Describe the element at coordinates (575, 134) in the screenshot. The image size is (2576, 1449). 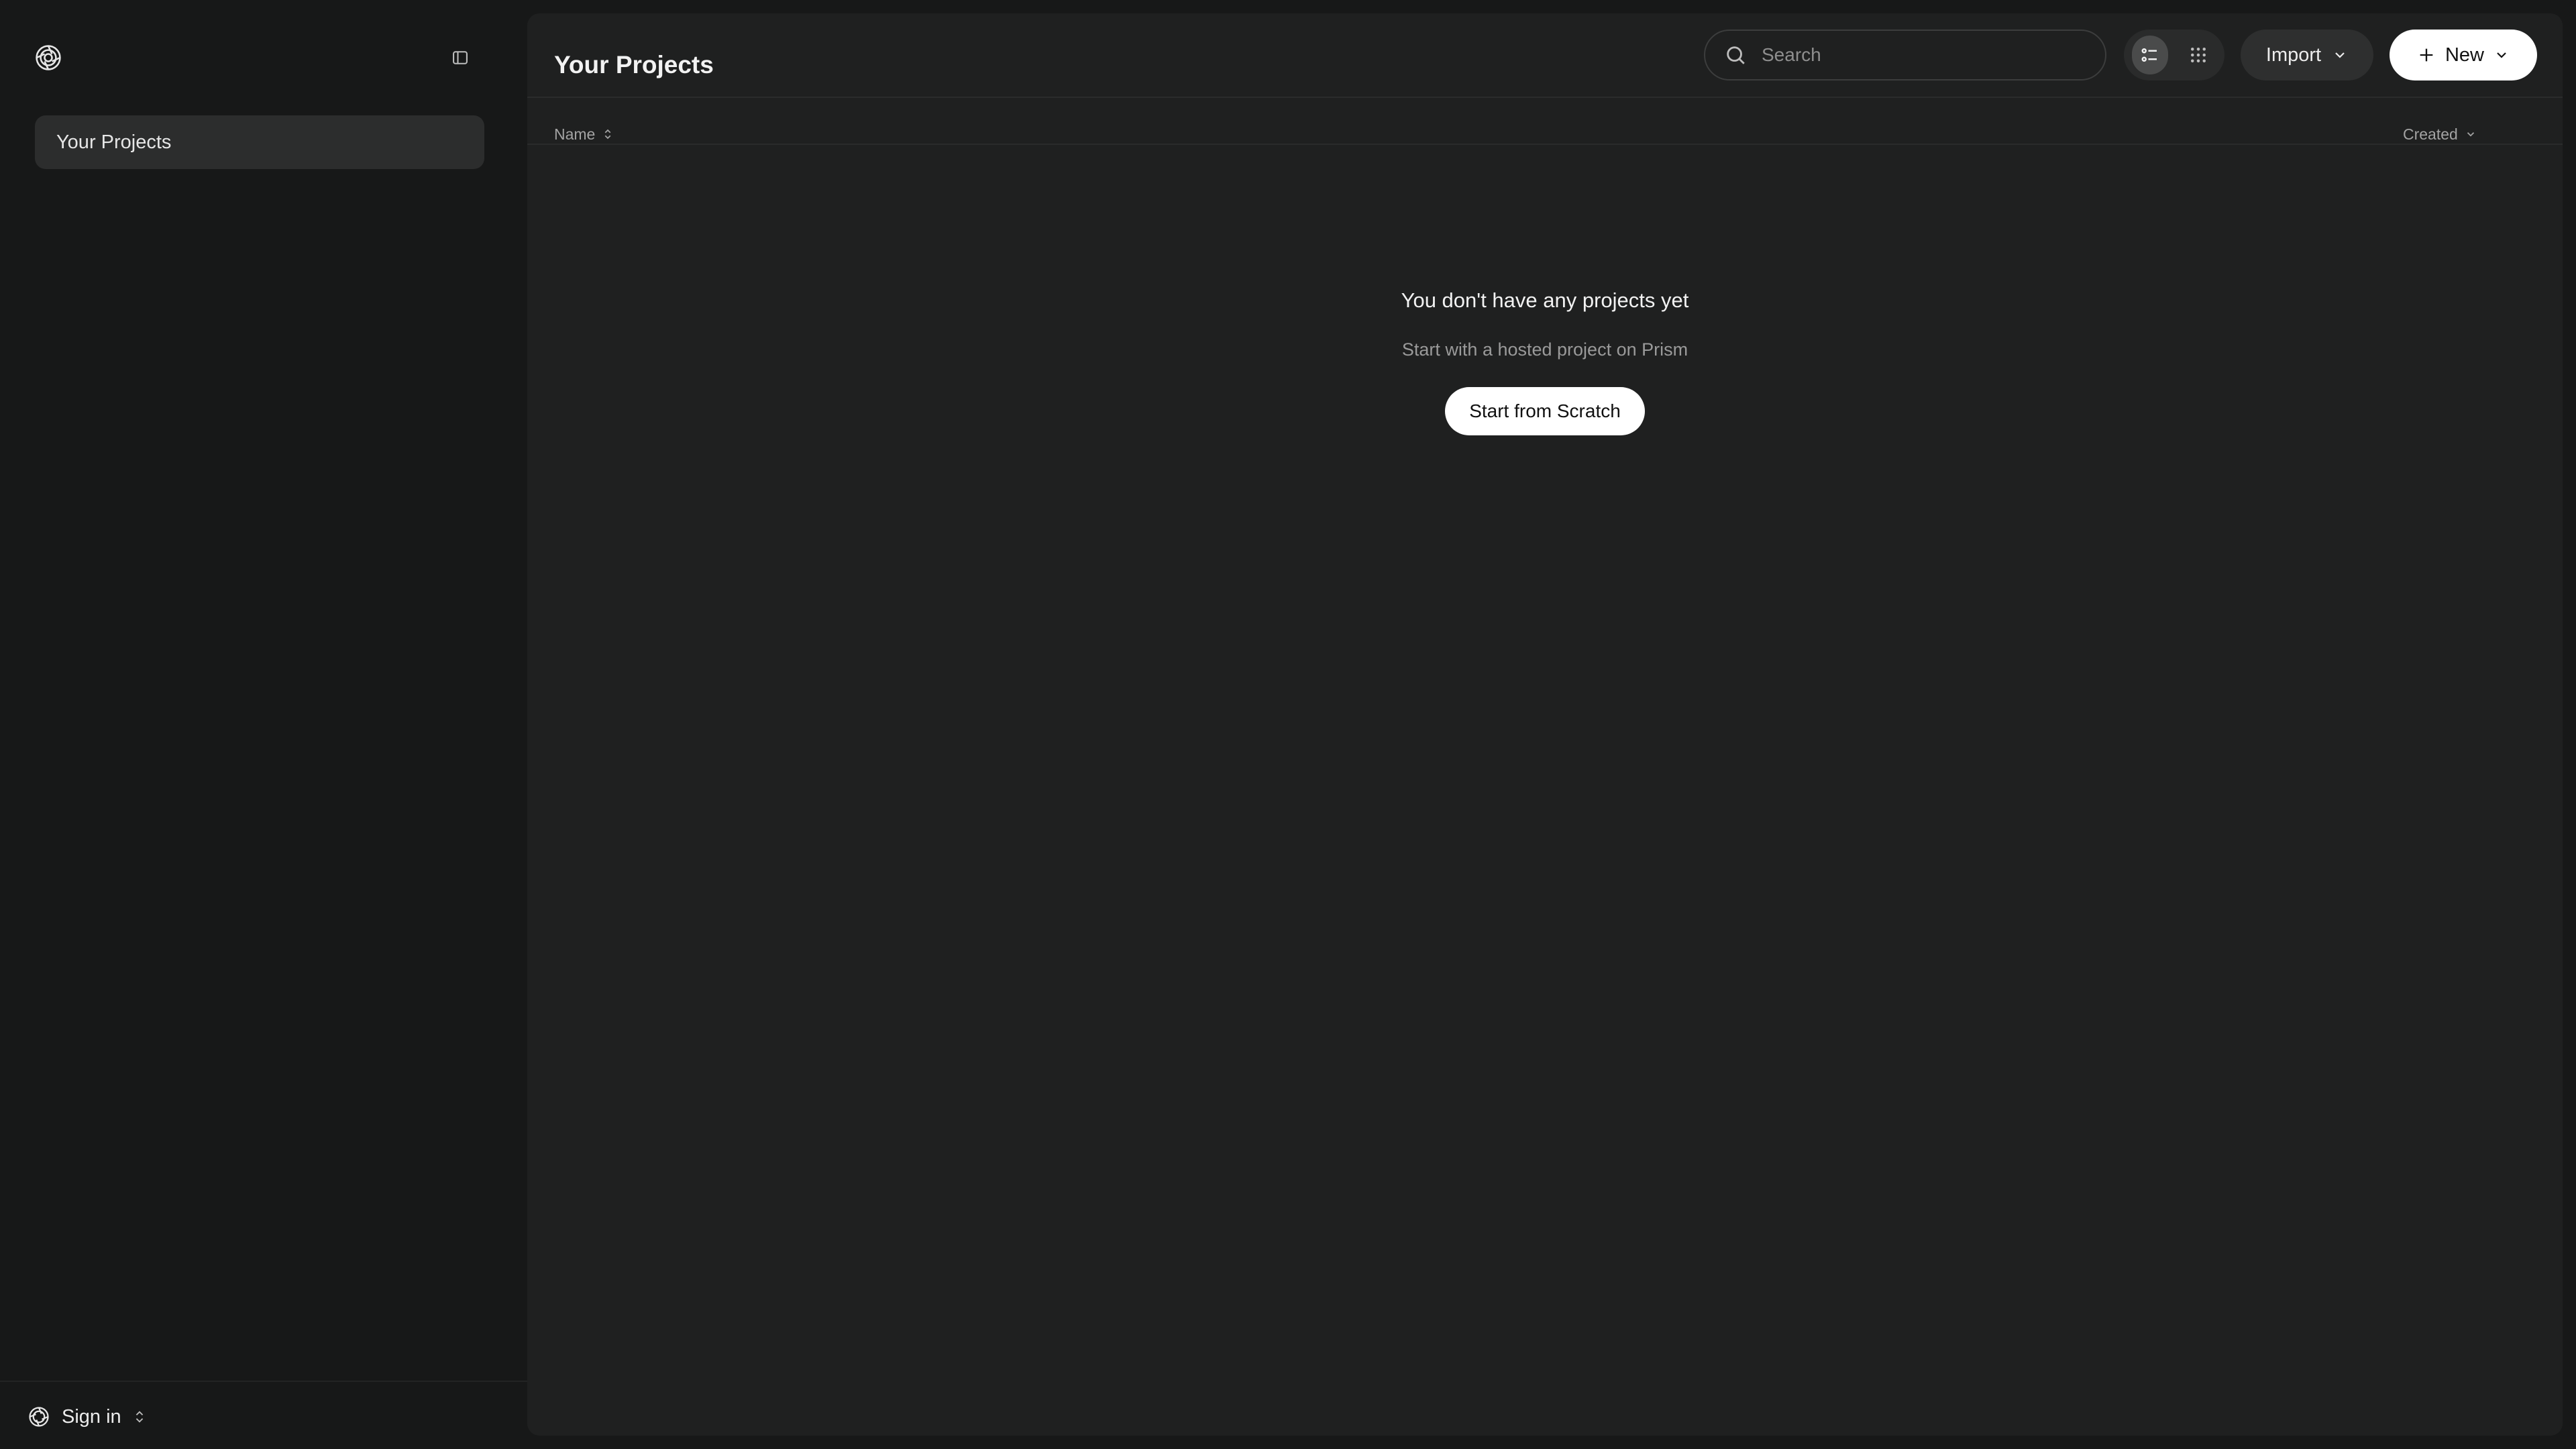
I see `column-name-label: Name` at that location.